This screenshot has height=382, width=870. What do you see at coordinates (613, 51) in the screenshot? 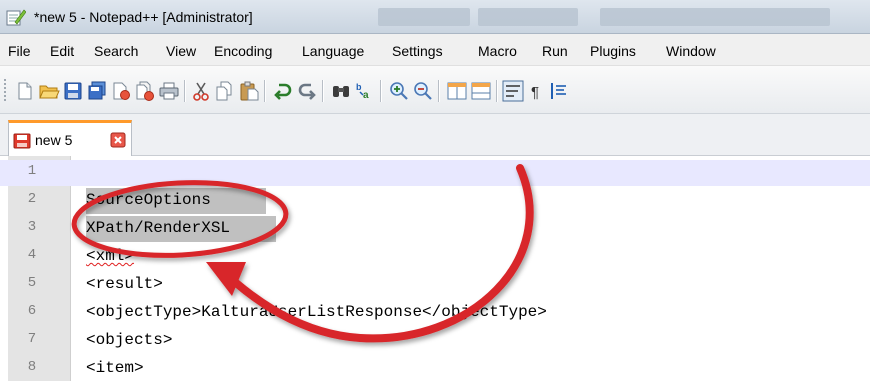
I see `menu-plugins: Plugins` at bounding box center [613, 51].